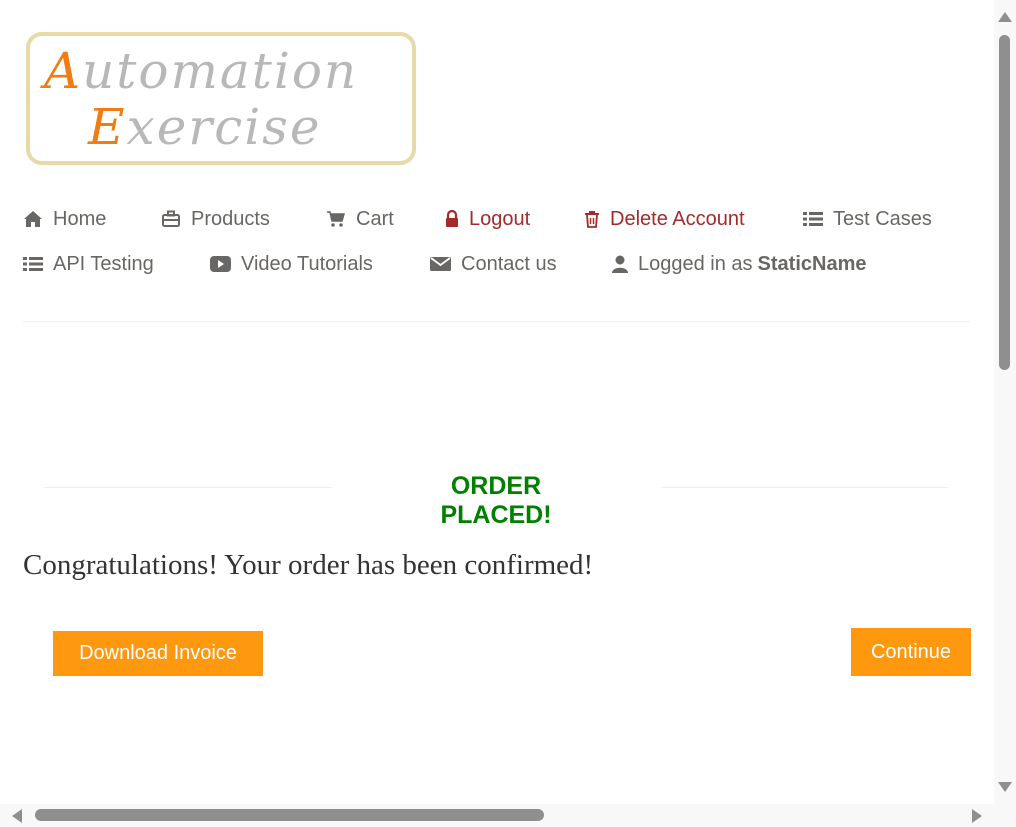 This screenshot has height=827, width=1016. Describe the element at coordinates (80, 218) in the screenshot. I see `nav-home-label: Home` at that location.